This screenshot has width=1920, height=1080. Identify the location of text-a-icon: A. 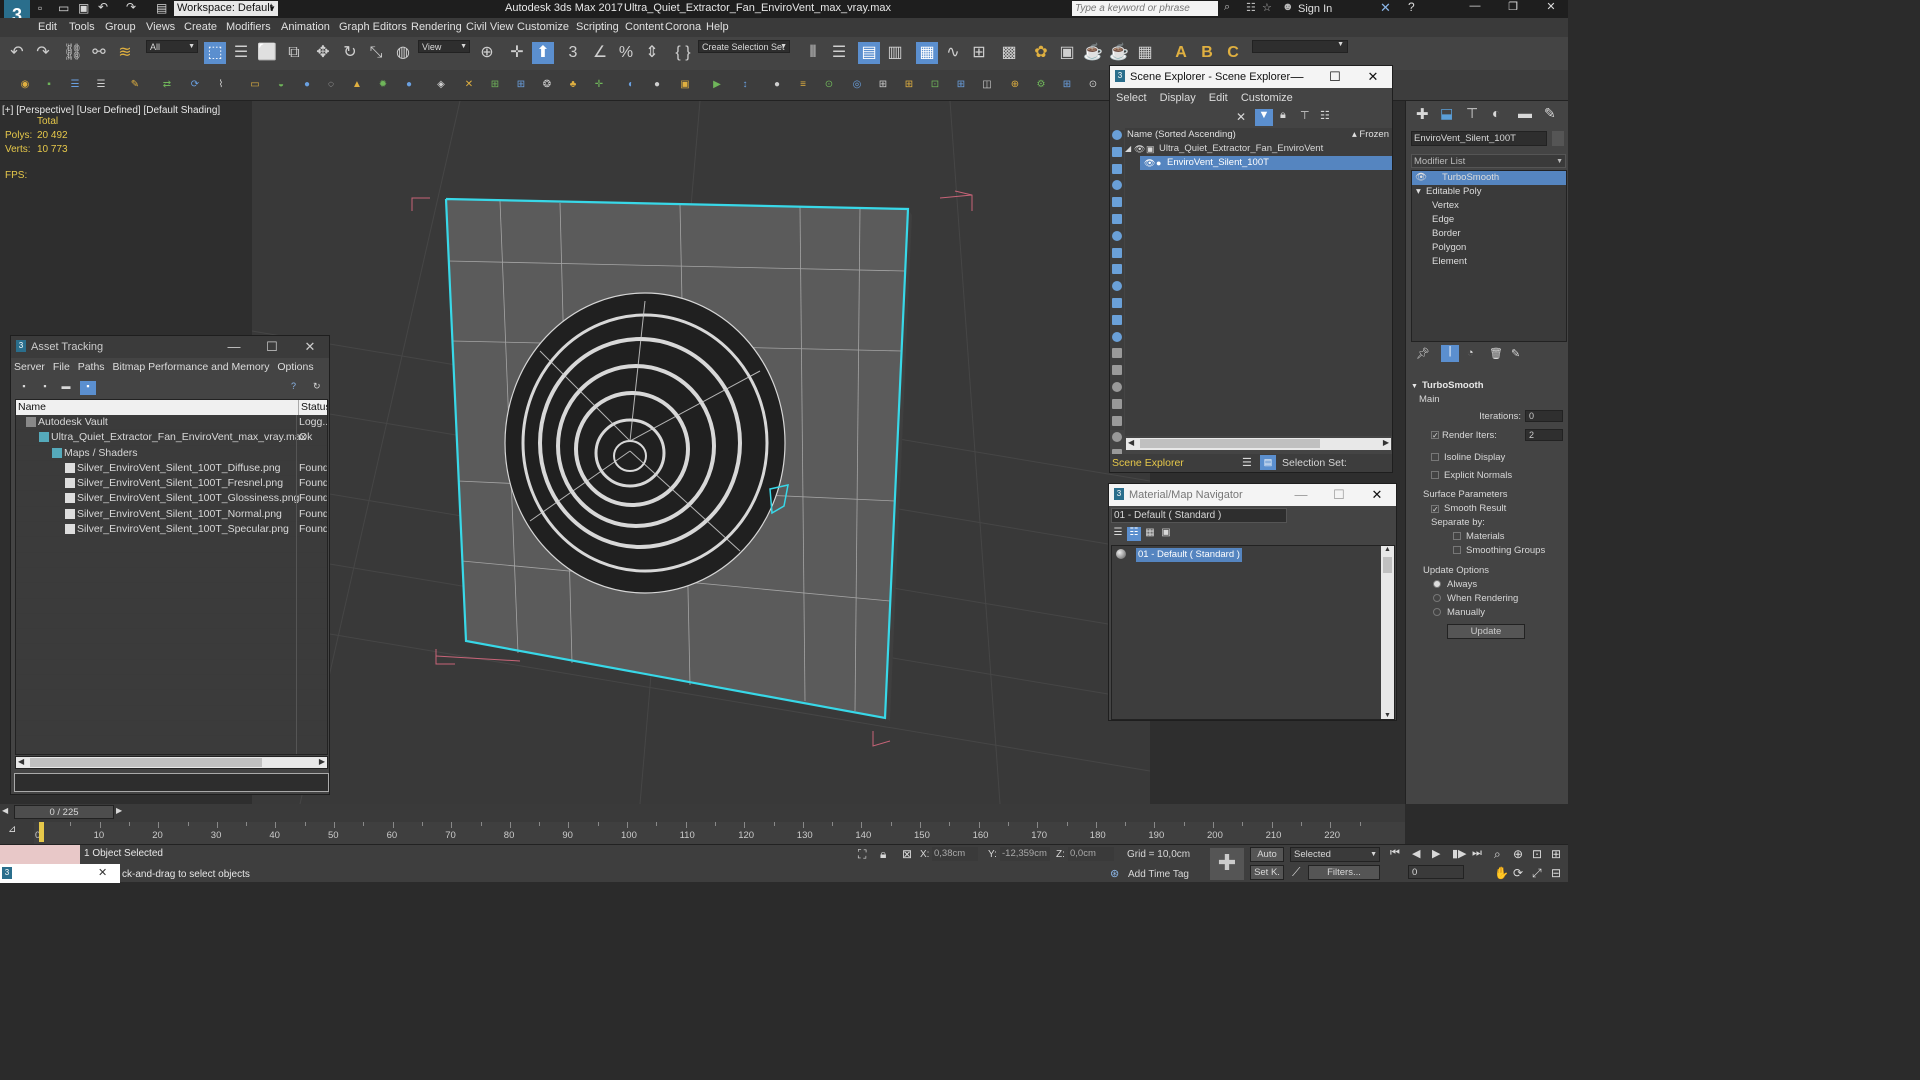
(1181, 53).